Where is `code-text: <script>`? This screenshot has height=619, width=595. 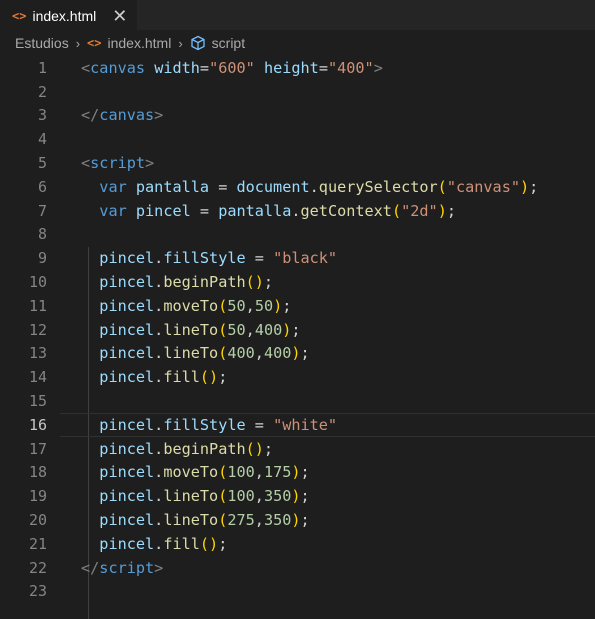
code-text: <script> is located at coordinates (117, 163).